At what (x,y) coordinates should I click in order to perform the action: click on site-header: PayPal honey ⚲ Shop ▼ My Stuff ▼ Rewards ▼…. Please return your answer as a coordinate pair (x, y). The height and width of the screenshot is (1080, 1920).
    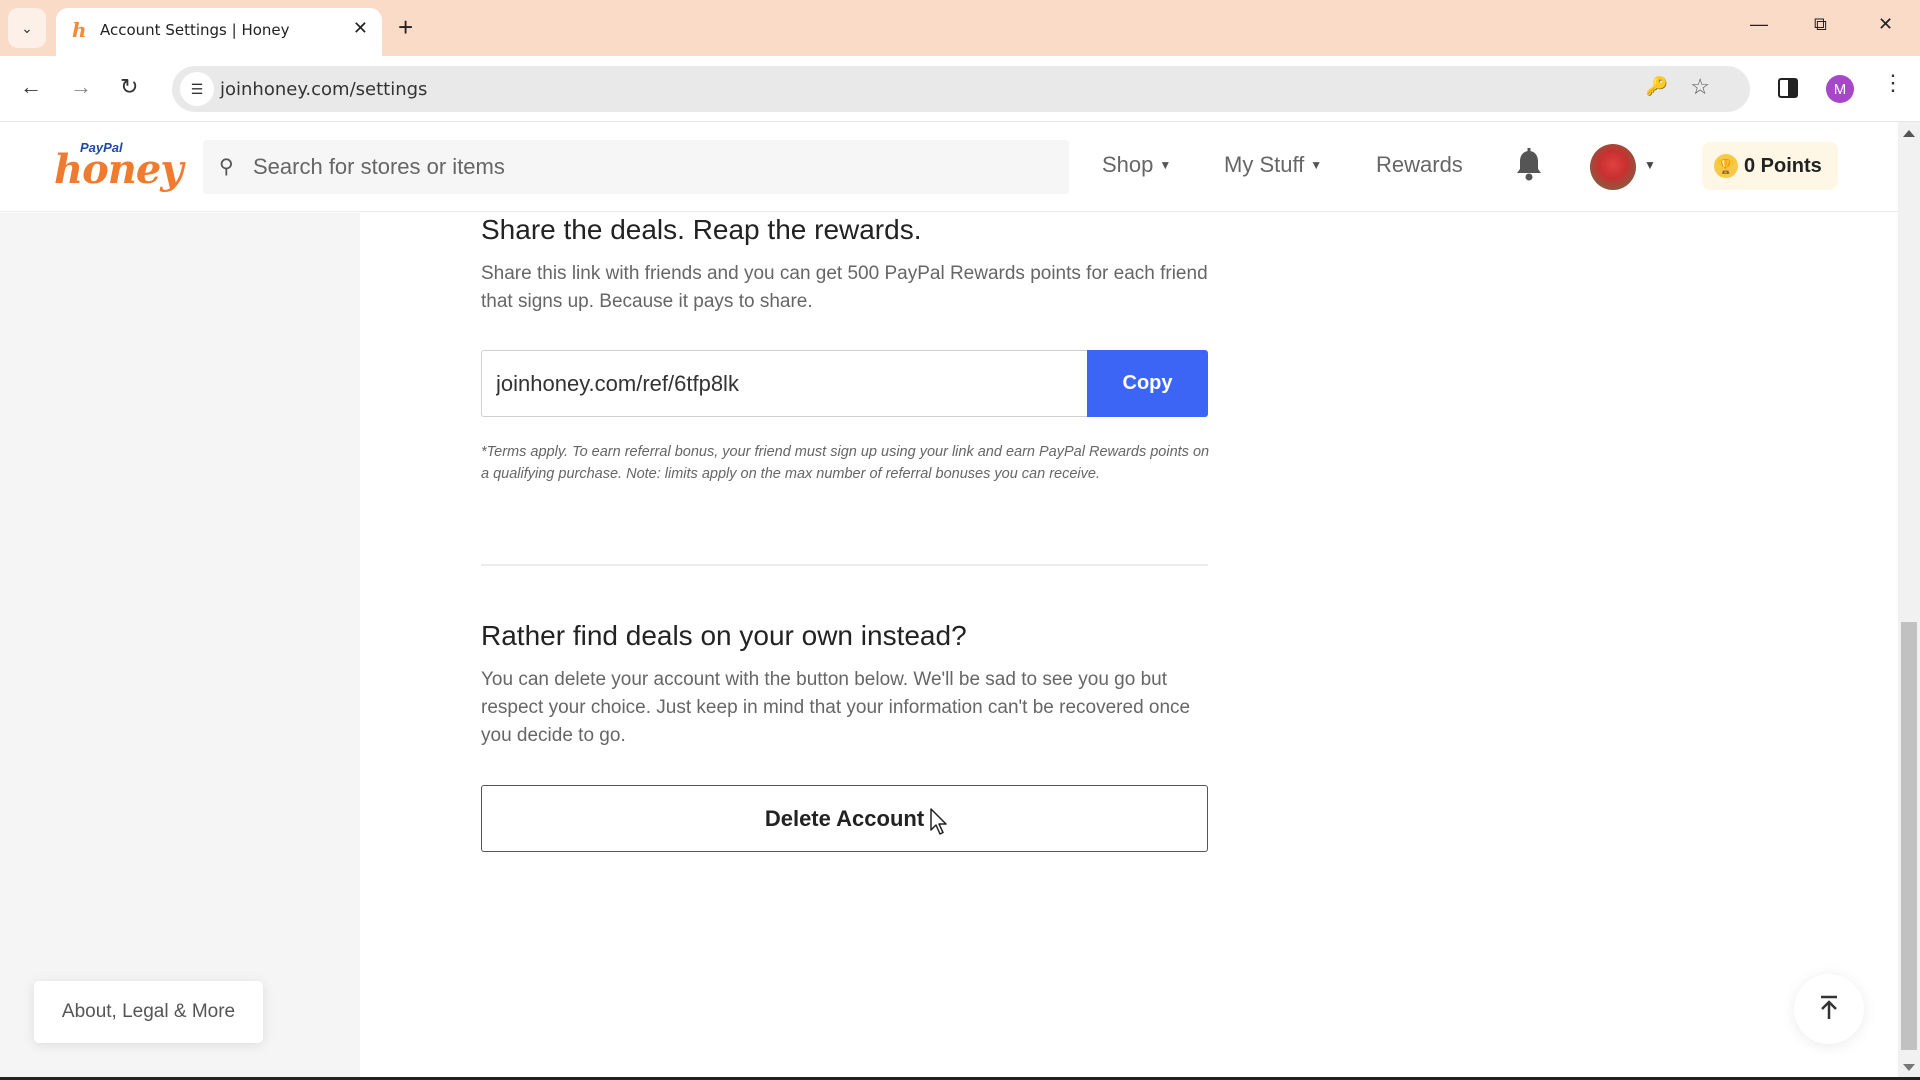
    Looking at the image, I should click on (949, 167).